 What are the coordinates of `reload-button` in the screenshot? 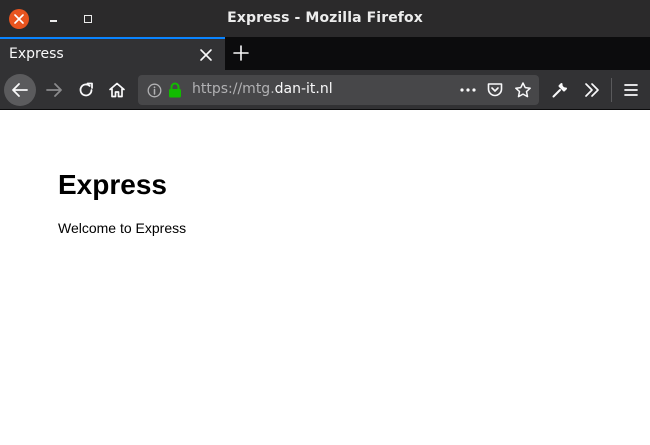 It's located at (86, 90).